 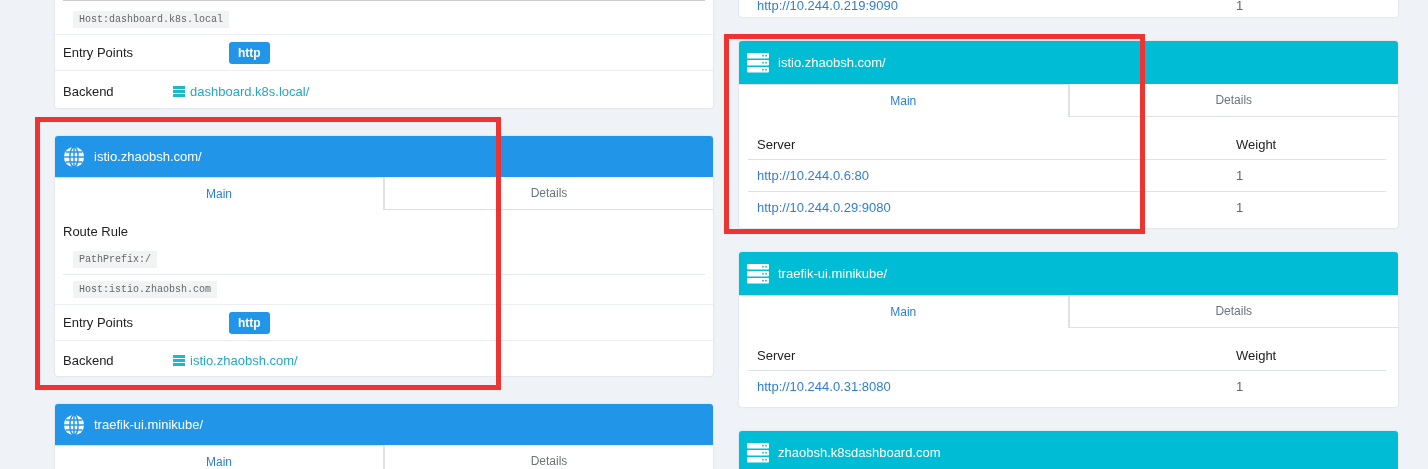 I want to click on server-link: http://10.244.0.6:80, so click(x=813, y=175).